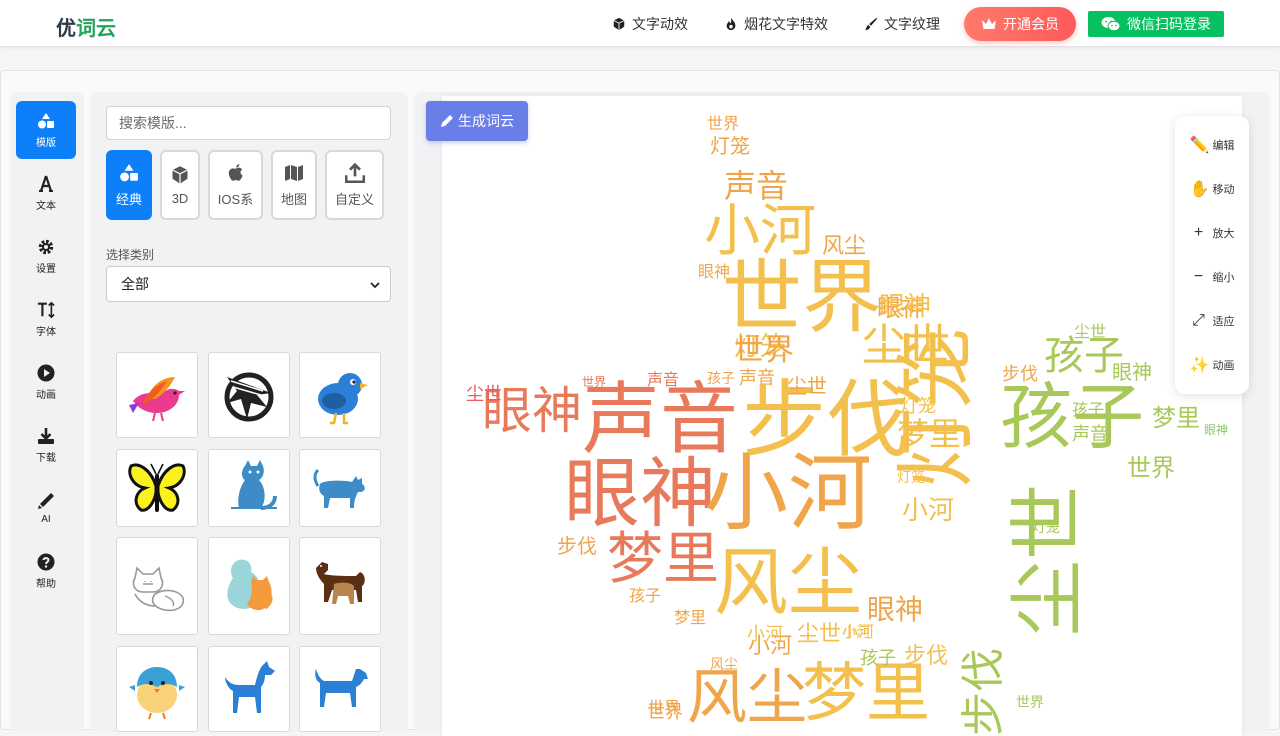 The image size is (1280, 736). I want to click on sidebar-item-ai: AI, so click(46, 508).